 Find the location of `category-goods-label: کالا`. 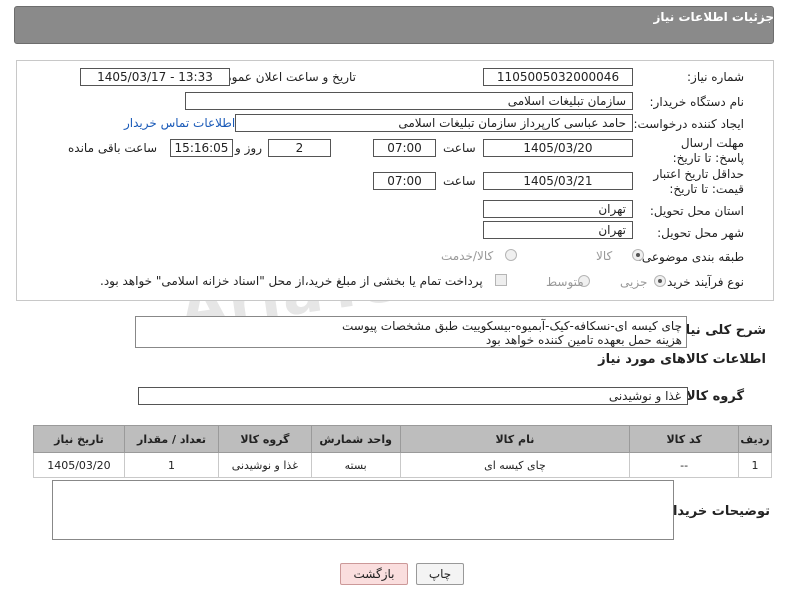

category-goods-label: کالا is located at coordinates (604, 256).